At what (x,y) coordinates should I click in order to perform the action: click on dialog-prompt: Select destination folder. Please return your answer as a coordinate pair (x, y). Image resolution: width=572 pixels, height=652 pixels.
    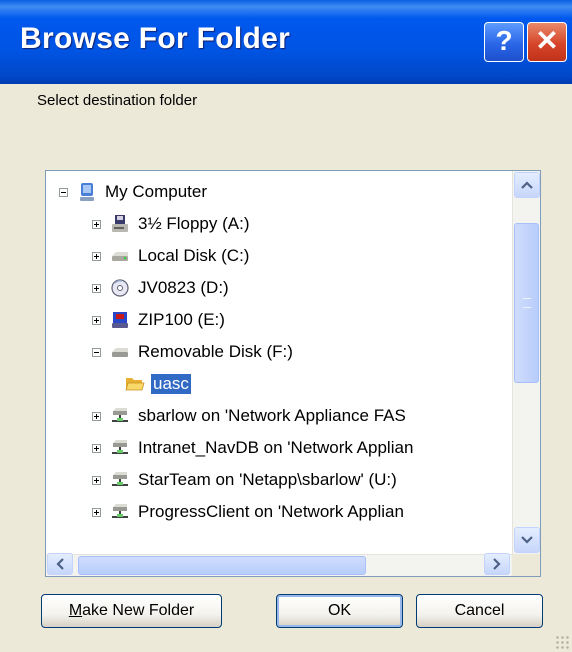
    Looking at the image, I should click on (117, 100).